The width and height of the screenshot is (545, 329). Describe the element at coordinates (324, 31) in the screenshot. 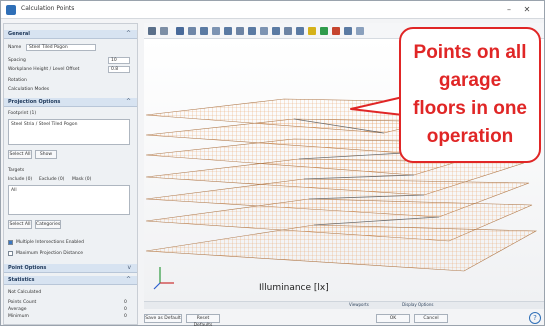

I see `sun-icon` at that location.